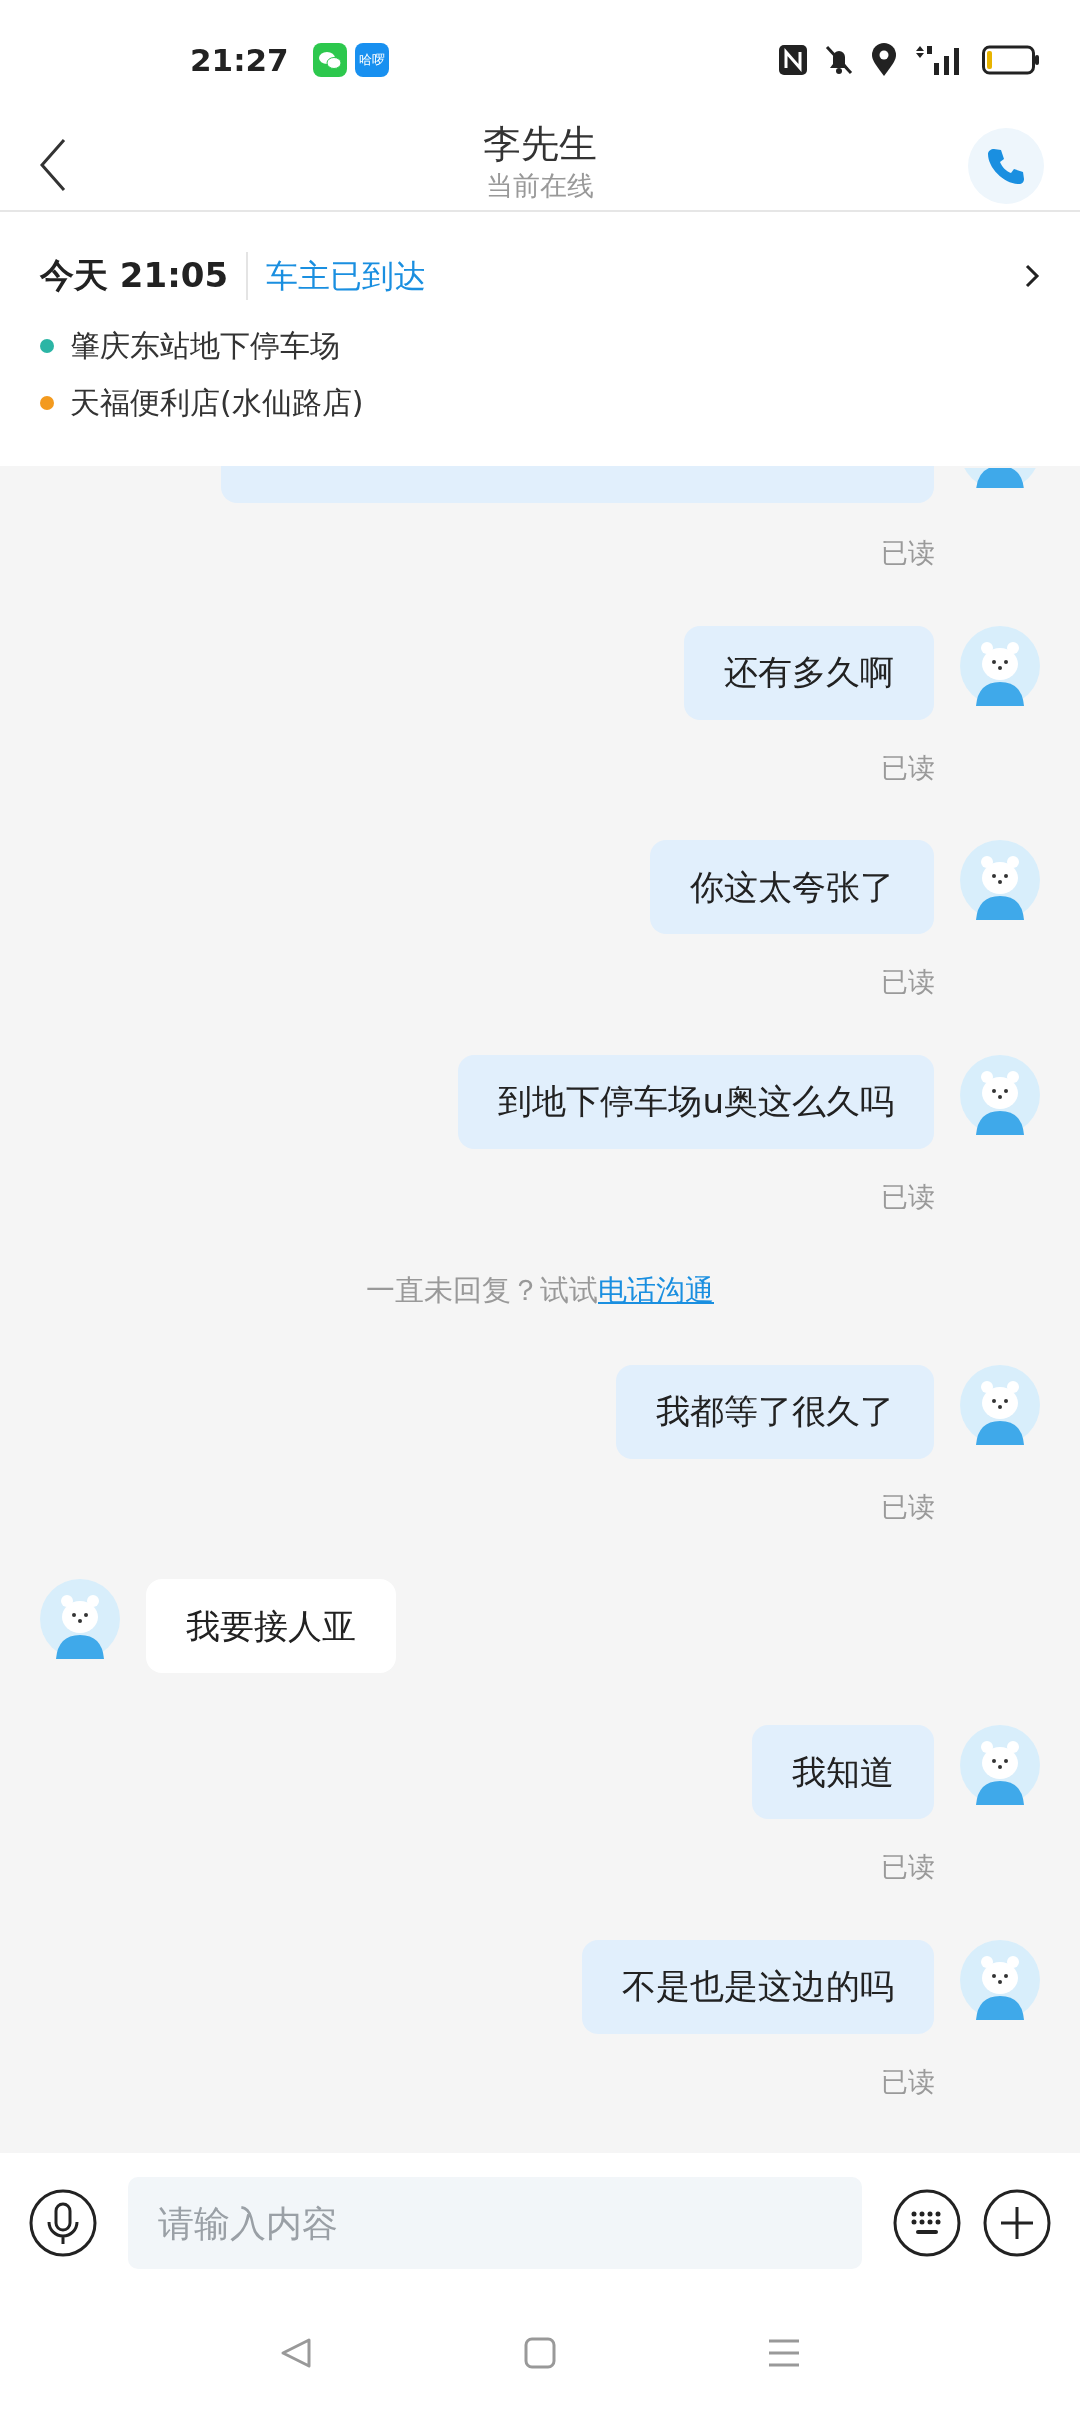 The width and height of the screenshot is (1080, 2412). What do you see at coordinates (1006, 166) in the screenshot?
I see `phone-icon` at bounding box center [1006, 166].